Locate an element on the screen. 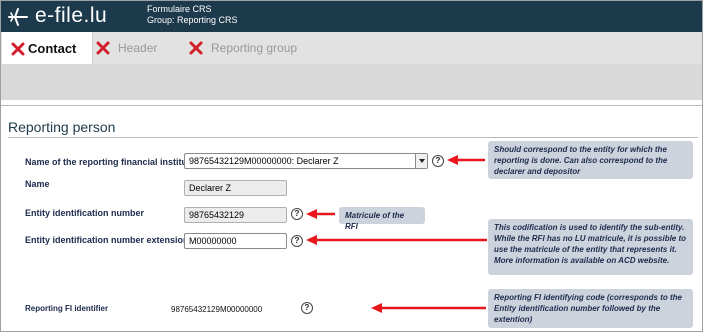 The height and width of the screenshot is (332, 703). tab-bar: Contact Header Reporting group is located at coordinates (351, 48).